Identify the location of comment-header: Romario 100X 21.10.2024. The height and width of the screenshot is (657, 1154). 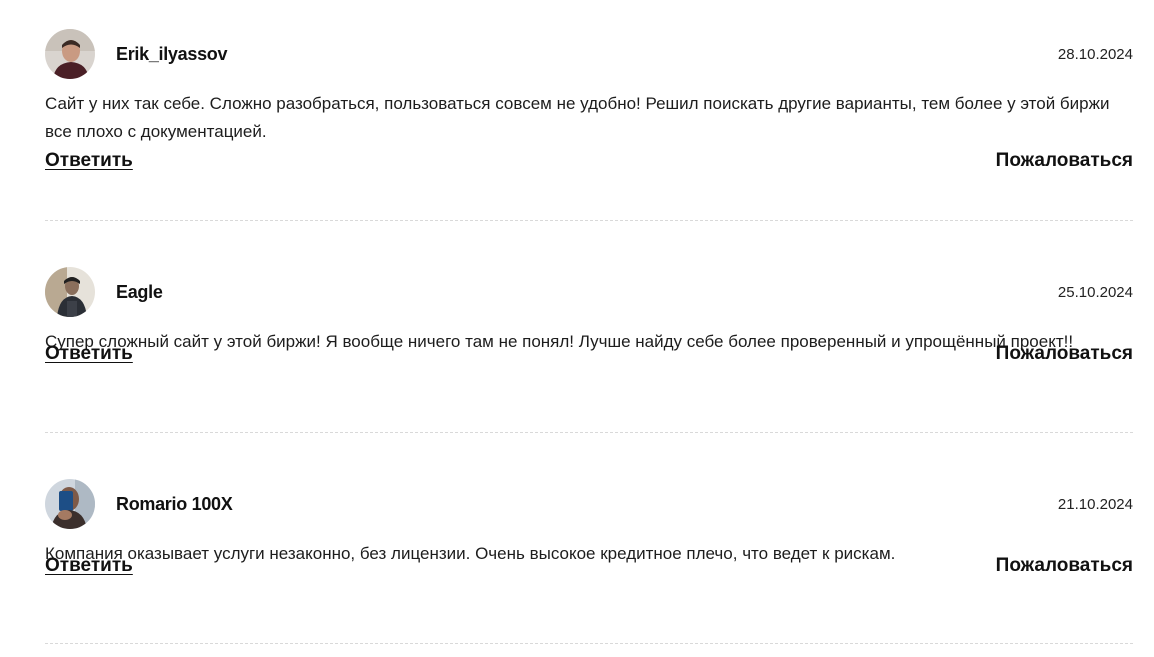
(589, 504).